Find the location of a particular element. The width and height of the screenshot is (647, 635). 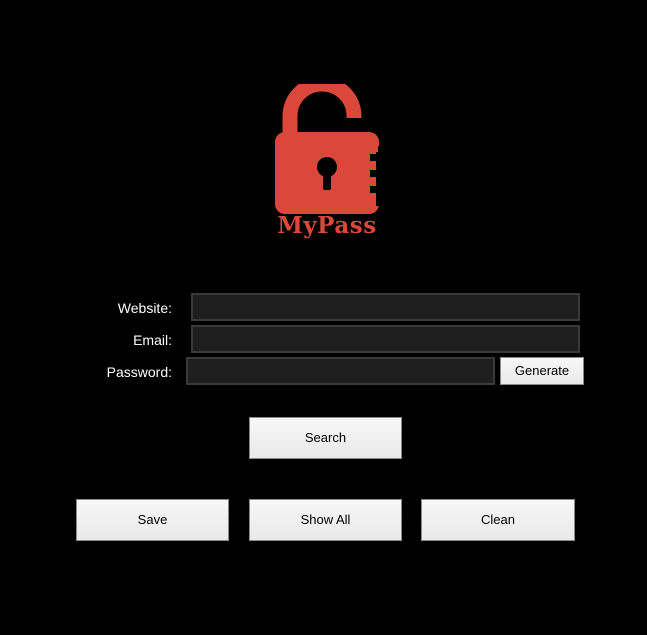

password-label: Password: is located at coordinates (139, 372).